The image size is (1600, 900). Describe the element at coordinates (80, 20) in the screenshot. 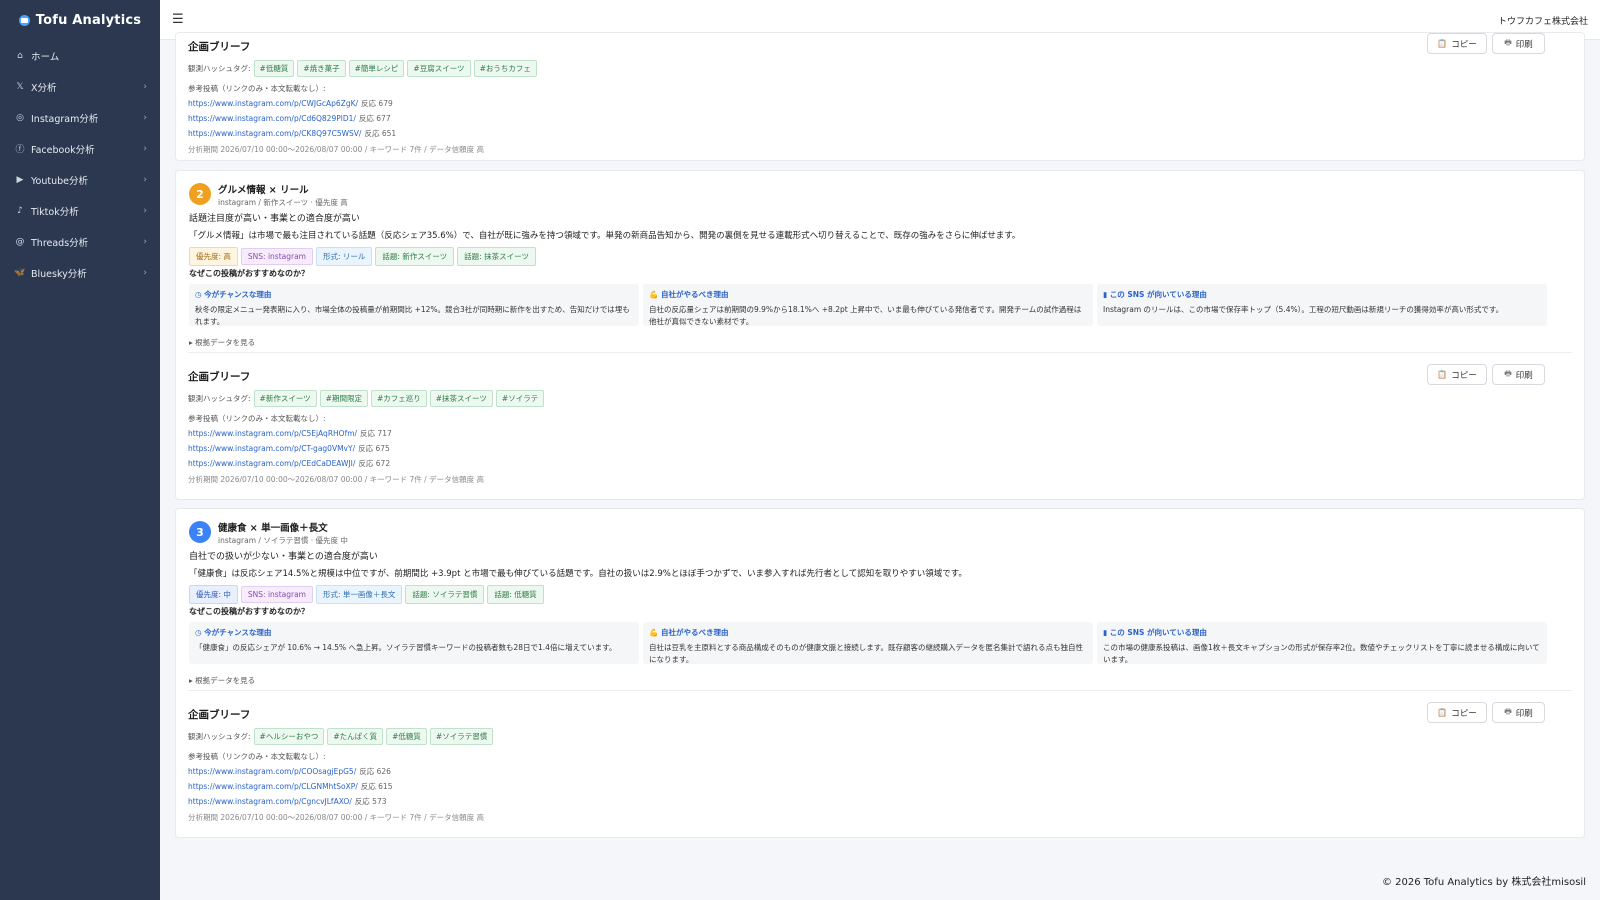

I see `brand: Tofu Analytics` at that location.